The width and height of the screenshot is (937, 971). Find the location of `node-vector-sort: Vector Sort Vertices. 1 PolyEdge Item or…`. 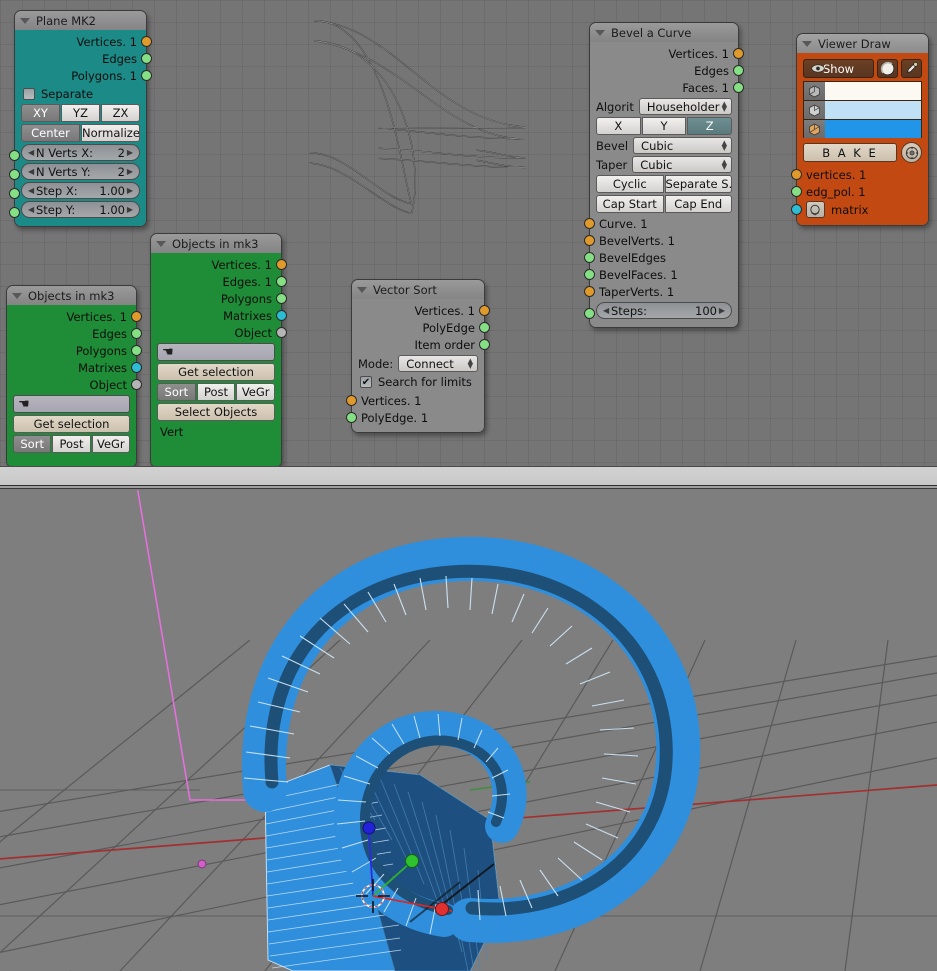

node-vector-sort: Vector Sort Vertices. 1 PolyEdge Item or… is located at coordinates (418, 356).